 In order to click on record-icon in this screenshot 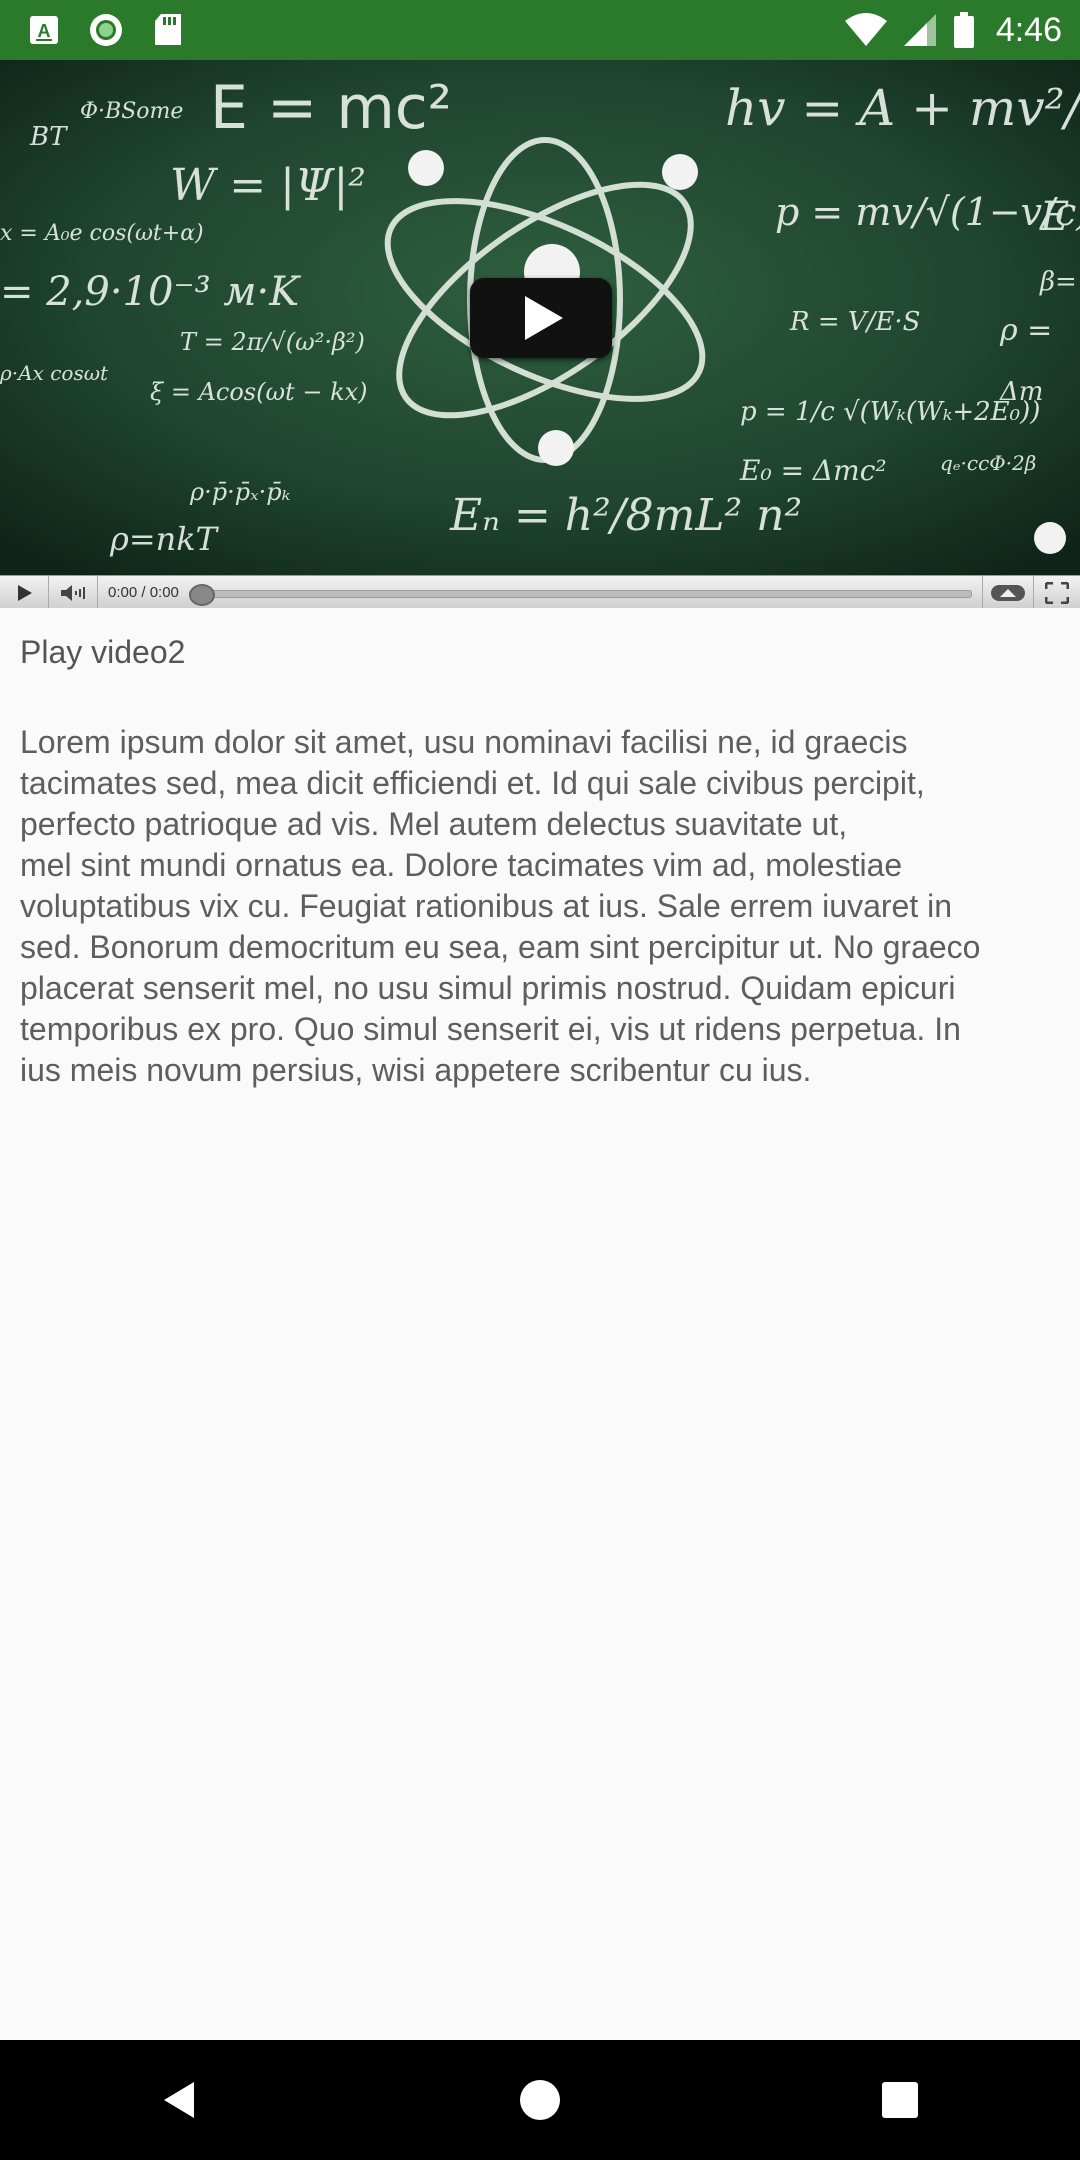, I will do `click(106, 30)`.